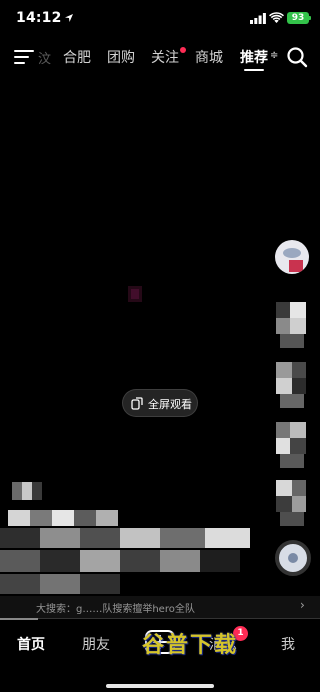 The width and height of the screenshot is (320, 692). I want to click on status-bar: 14:12 93, so click(160, 19).